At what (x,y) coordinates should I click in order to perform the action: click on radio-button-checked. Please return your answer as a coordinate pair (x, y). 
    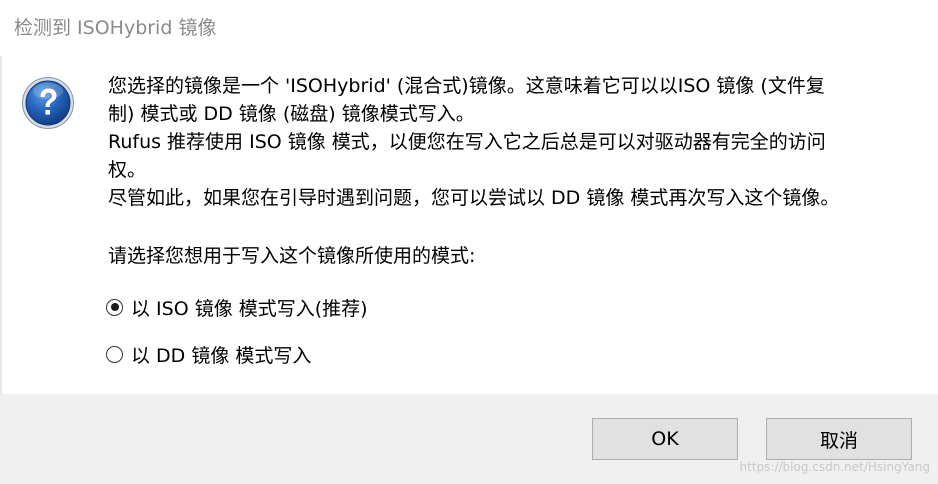
    Looking at the image, I should click on (114, 307).